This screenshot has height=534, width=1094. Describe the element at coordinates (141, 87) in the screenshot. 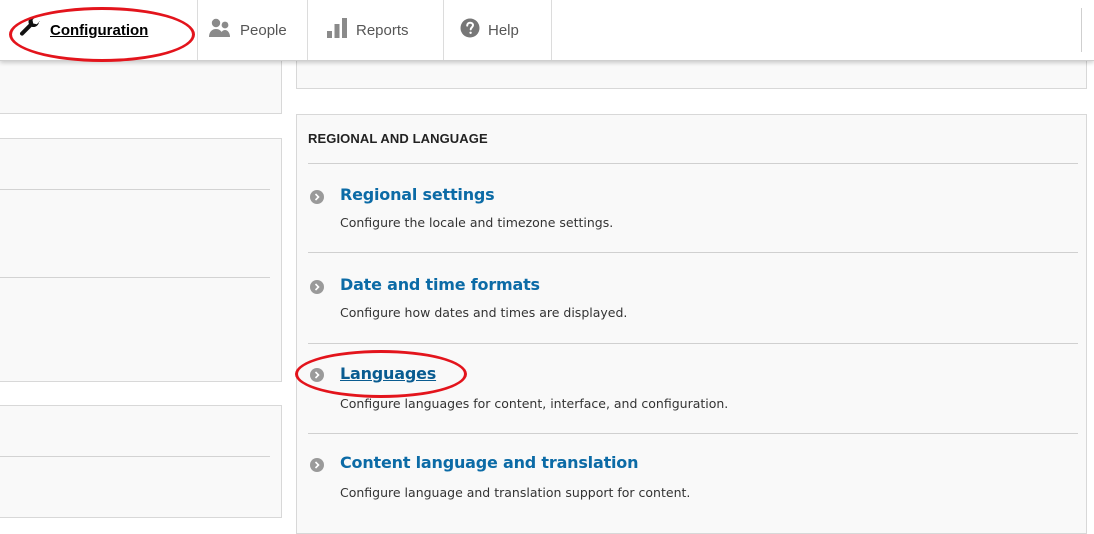

I see `left-panel-top` at that location.